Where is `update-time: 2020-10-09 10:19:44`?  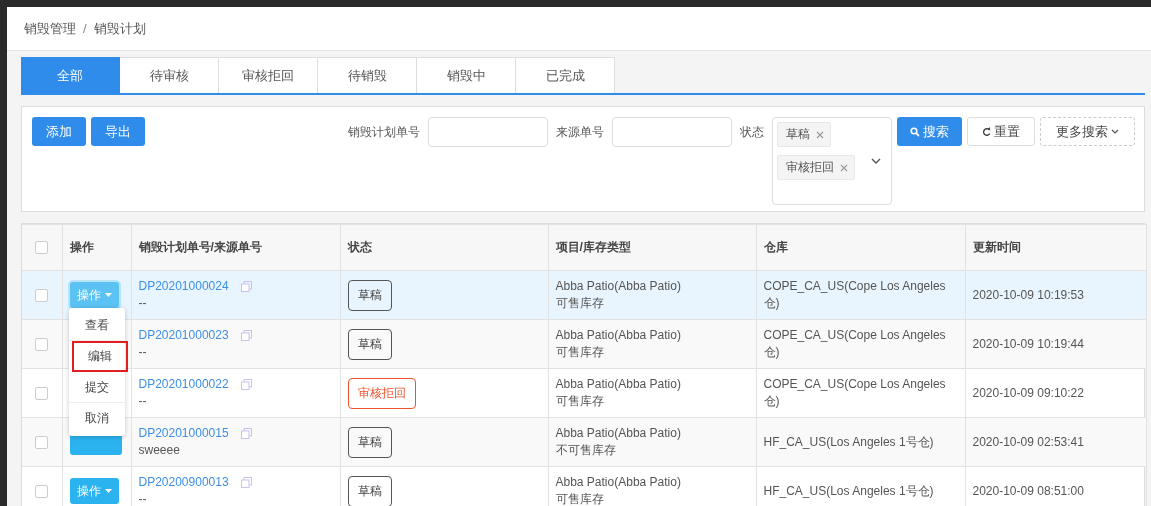
update-time: 2020-10-09 10:19:44 is located at coordinates (1028, 343).